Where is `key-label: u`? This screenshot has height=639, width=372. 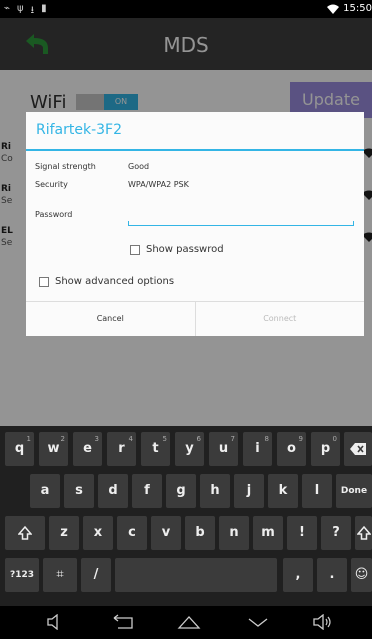
key-label: u is located at coordinates (223, 448).